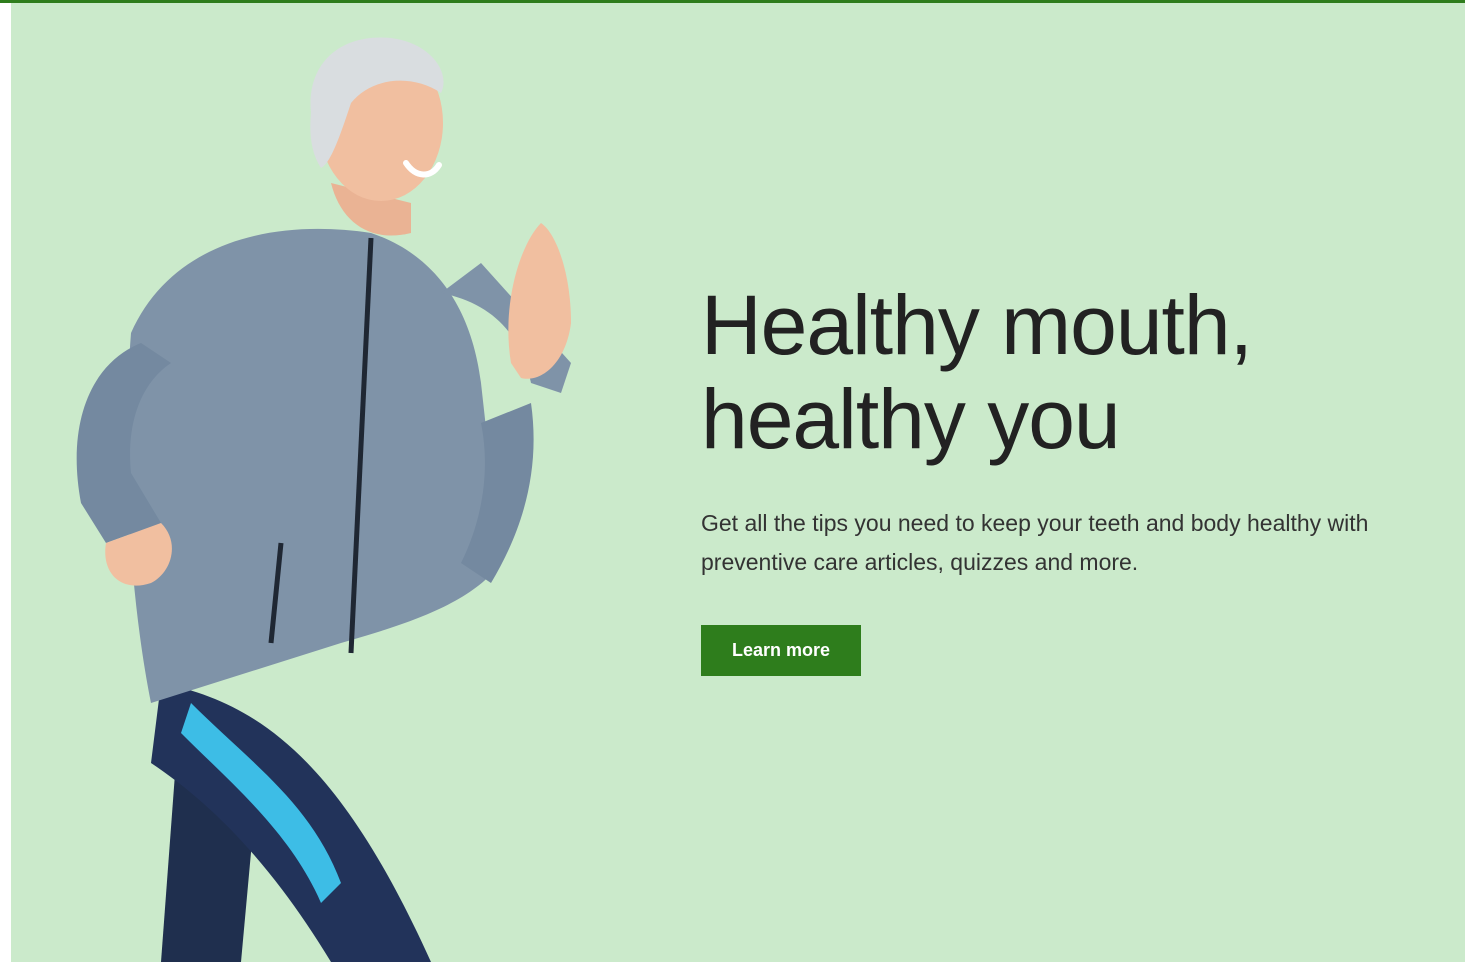  Describe the element at coordinates (911, 419) in the screenshot. I see `hero-headline-line-2: healthy you` at that location.